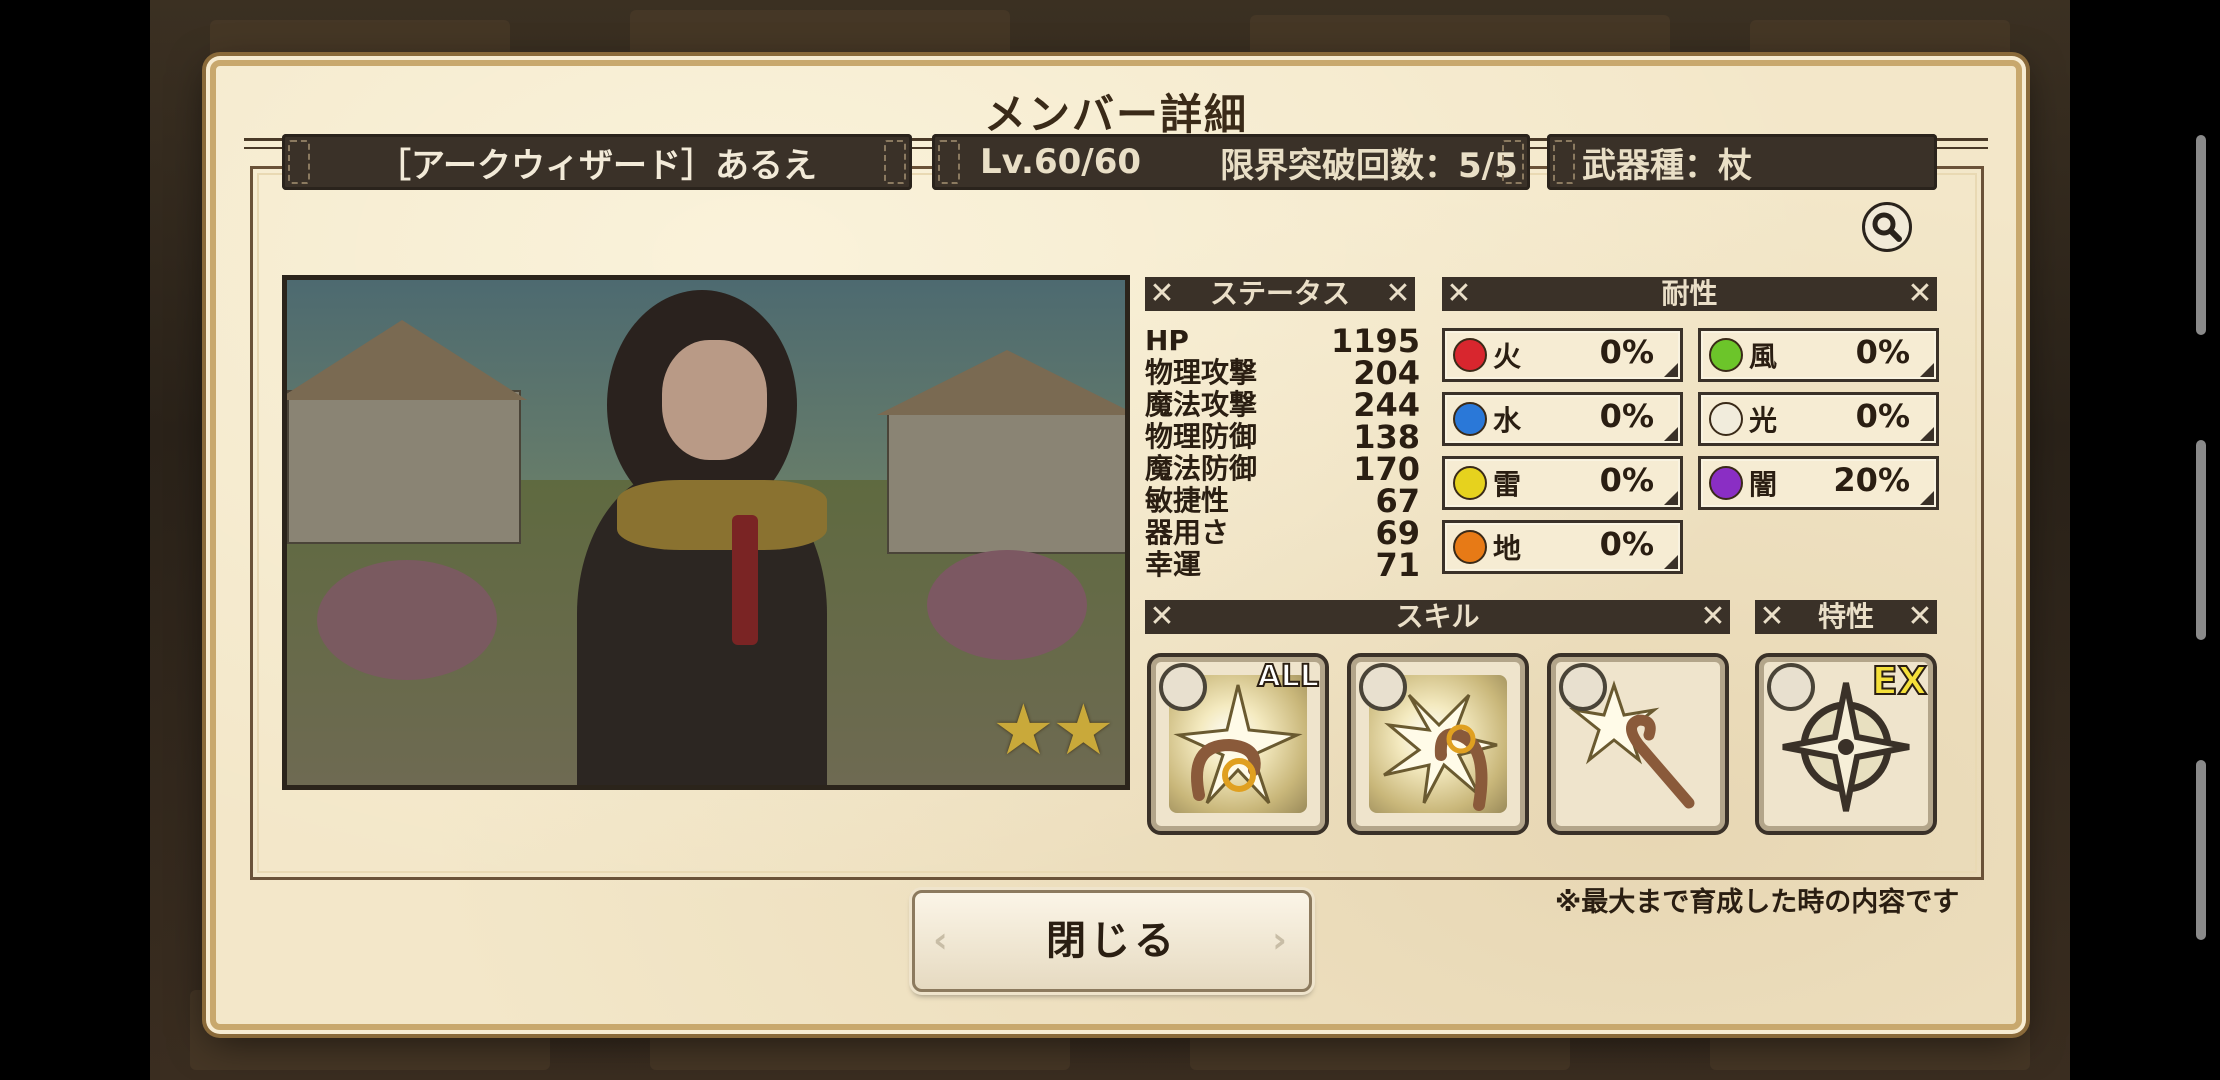 Image resolution: width=2220 pixels, height=1080 pixels. I want to click on wind-orb-icon, so click(1726, 355).